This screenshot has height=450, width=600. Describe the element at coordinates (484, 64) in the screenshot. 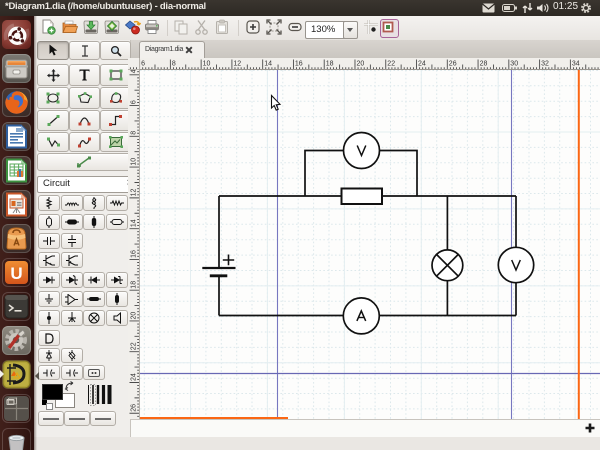

I see `svg-text: 28` at that location.